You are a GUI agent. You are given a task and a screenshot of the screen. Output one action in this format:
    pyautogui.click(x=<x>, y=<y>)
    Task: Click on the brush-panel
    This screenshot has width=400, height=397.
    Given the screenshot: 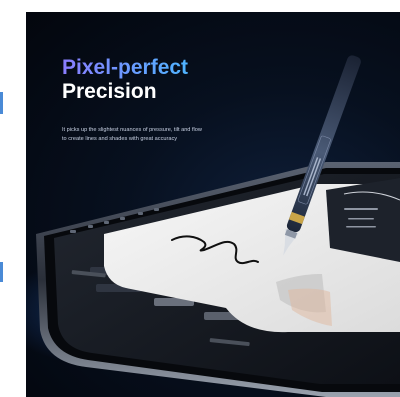 What is the action you would take?
    pyautogui.click(x=363, y=220)
    